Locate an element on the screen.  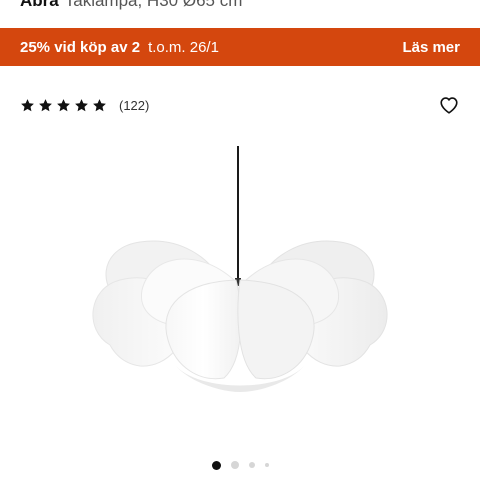
product-brand: Abra is located at coordinates (39, 5).